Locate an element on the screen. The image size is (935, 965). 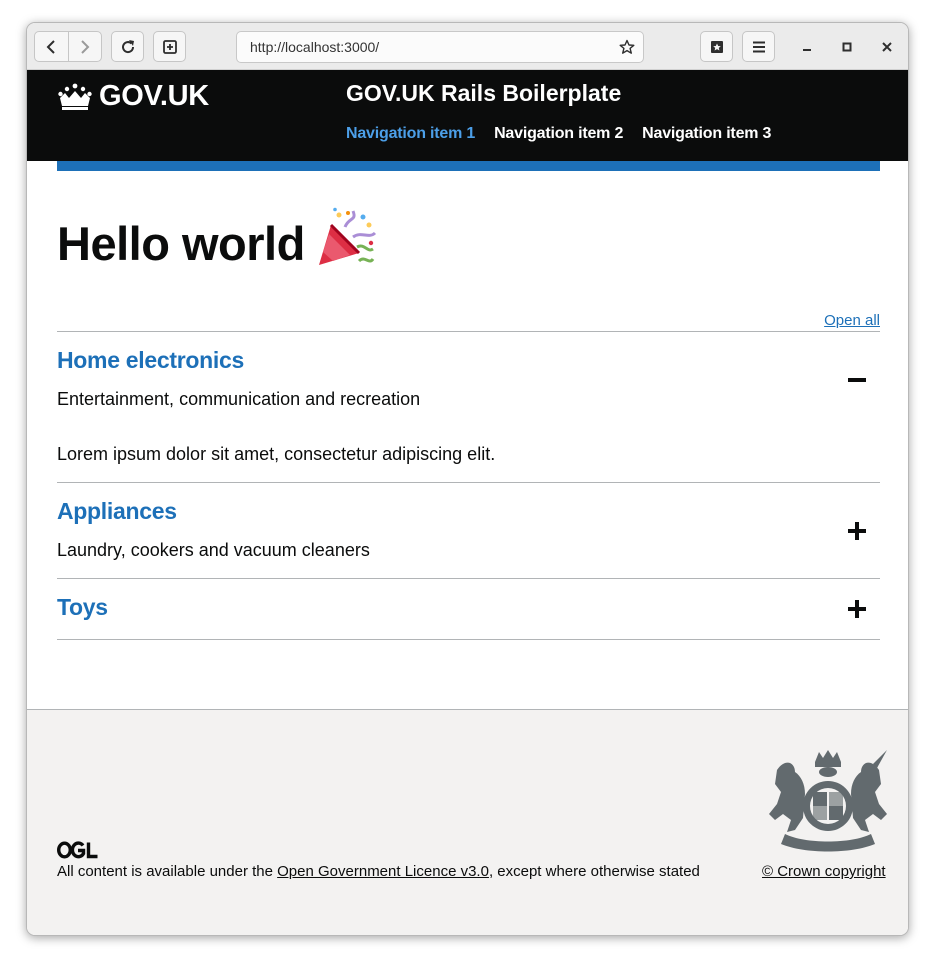
minimize-button is located at coordinates (807, 47).